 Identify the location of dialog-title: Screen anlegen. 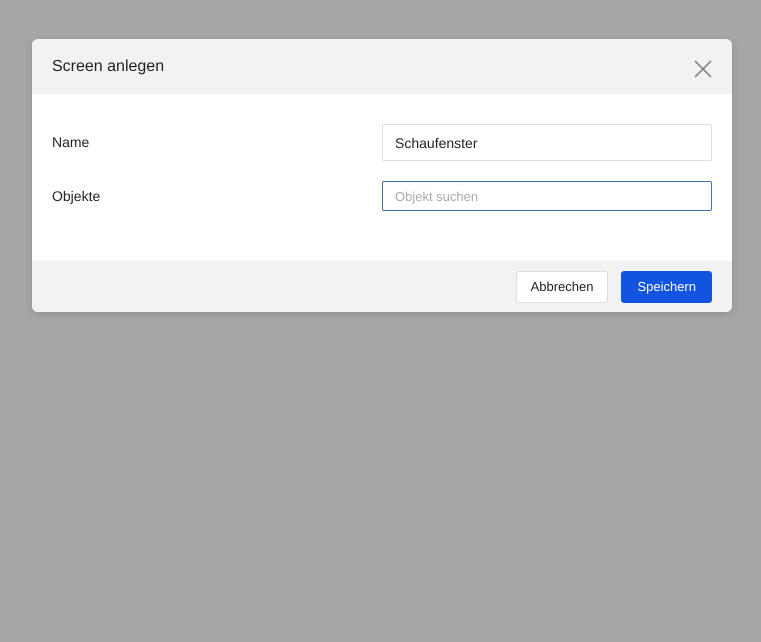
(108, 66).